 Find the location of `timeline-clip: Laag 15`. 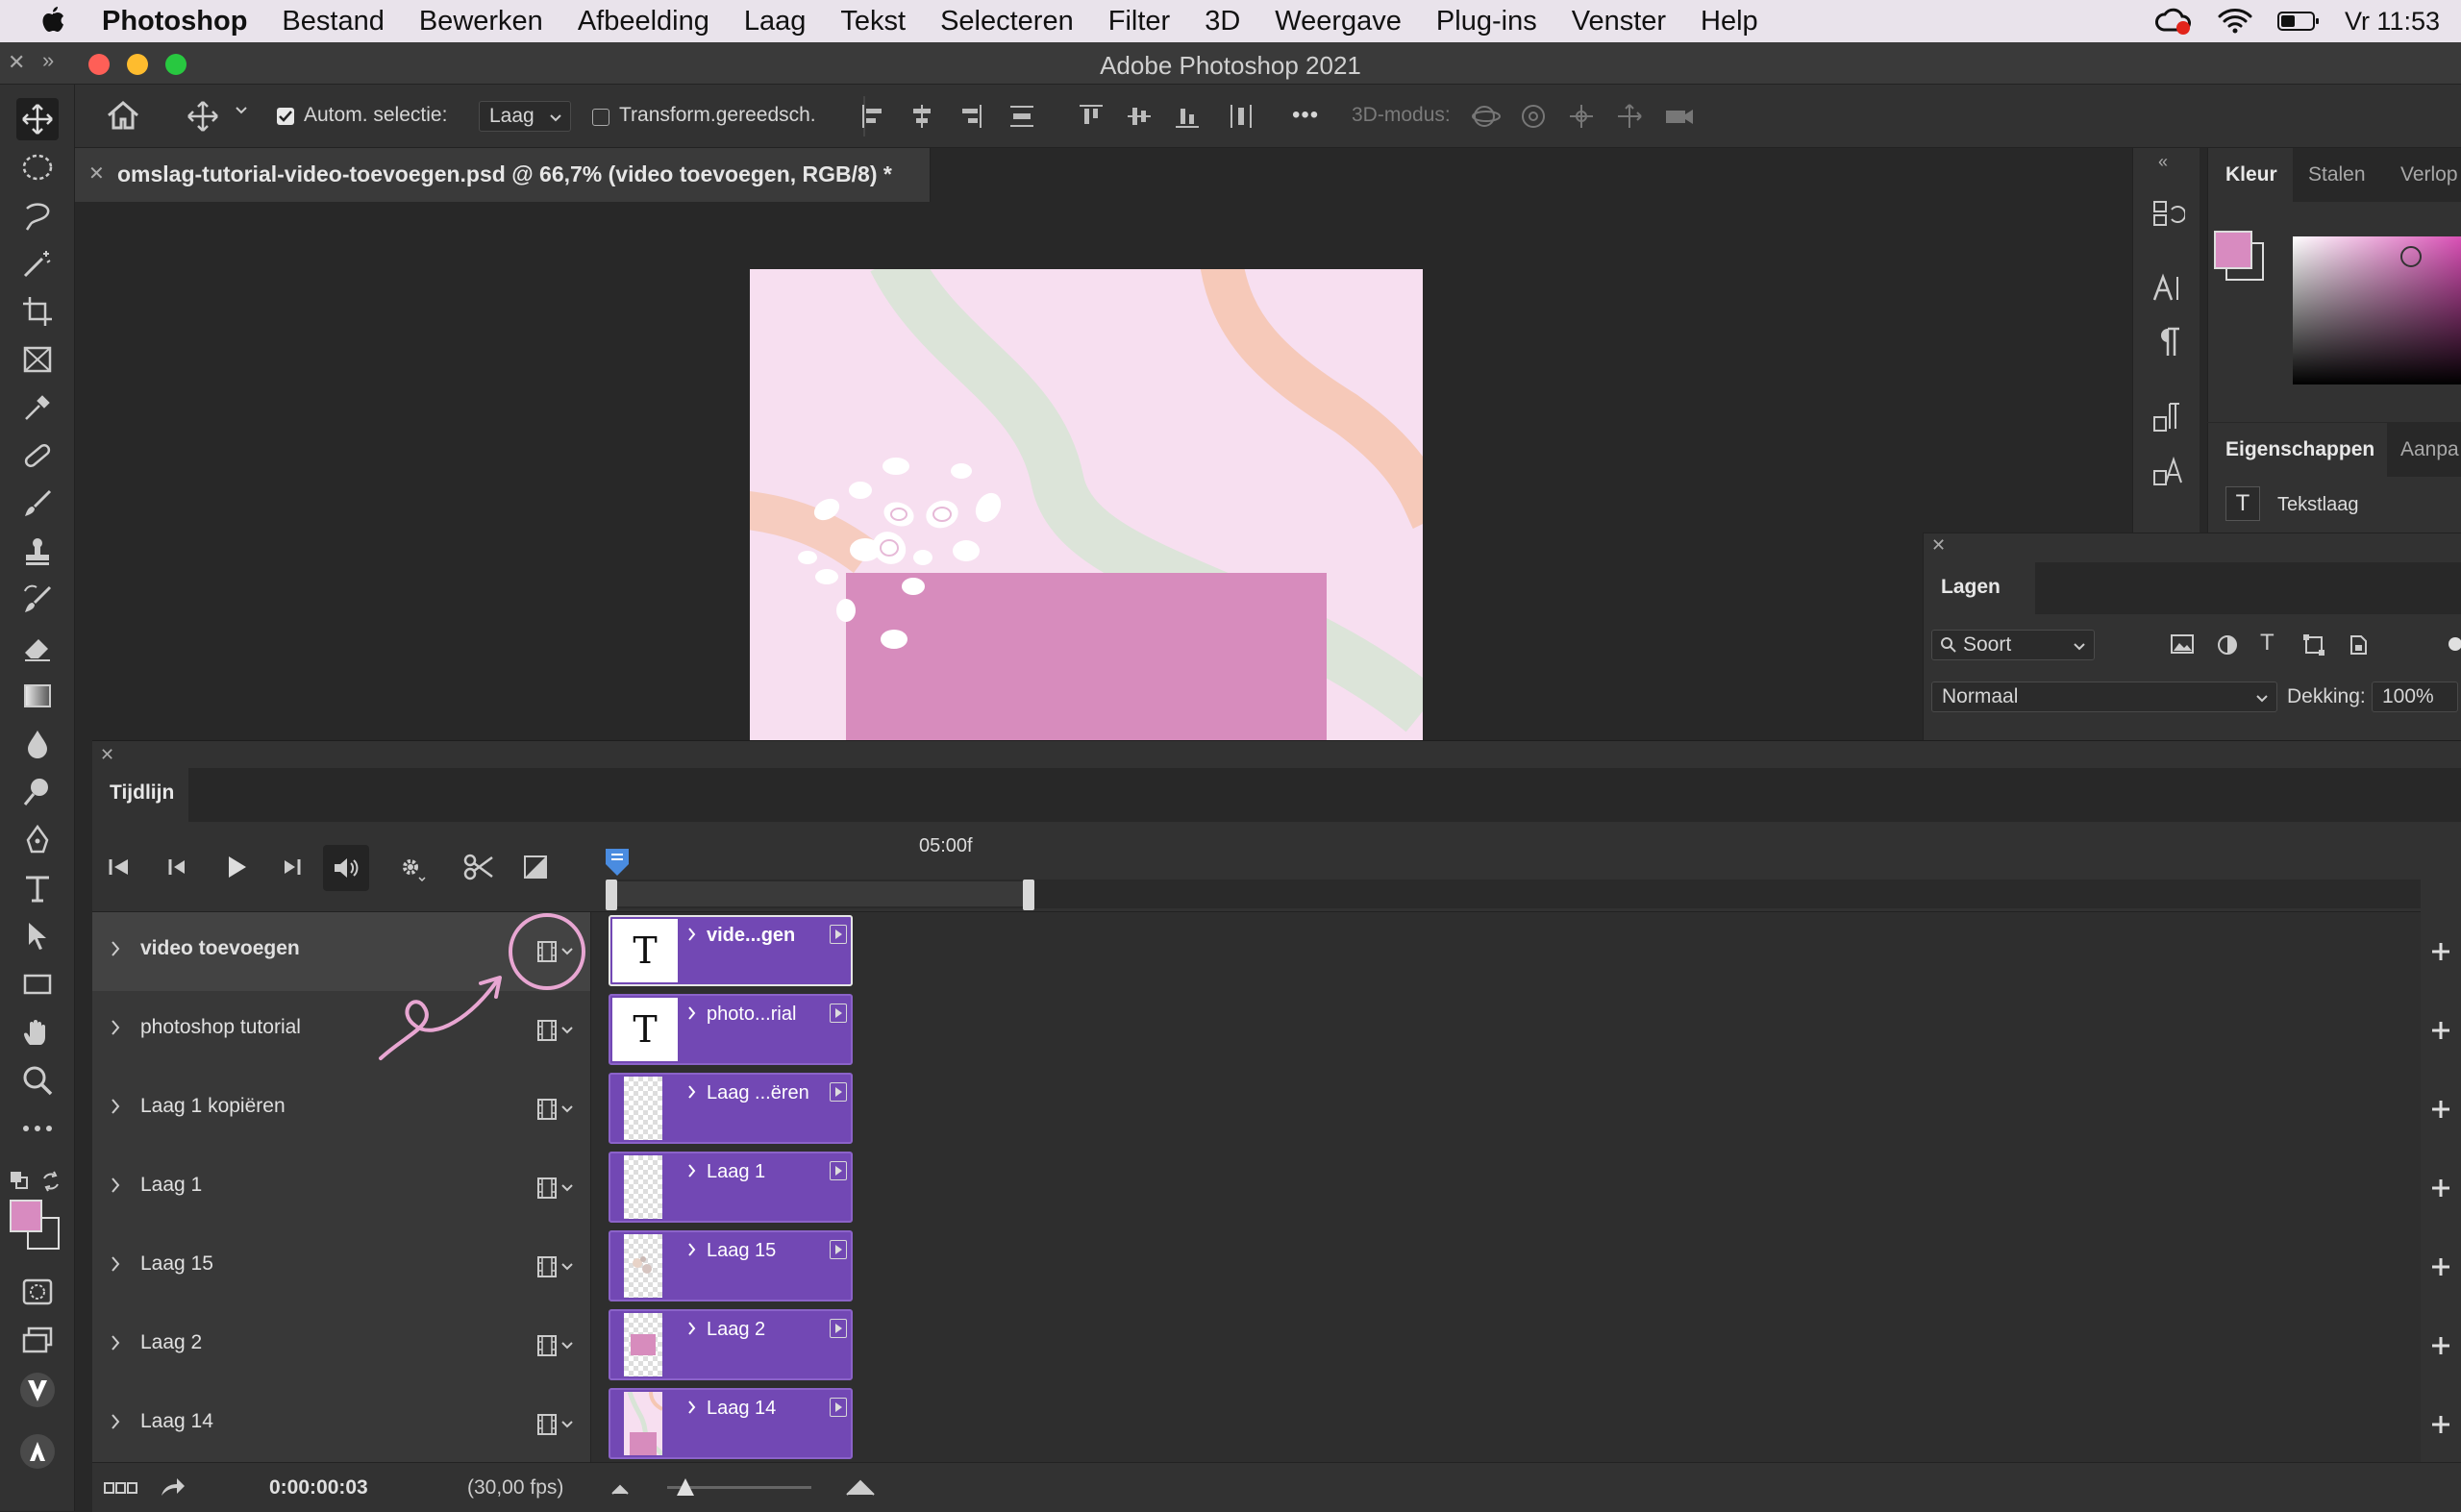

timeline-clip: Laag 15 is located at coordinates (731, 1265).